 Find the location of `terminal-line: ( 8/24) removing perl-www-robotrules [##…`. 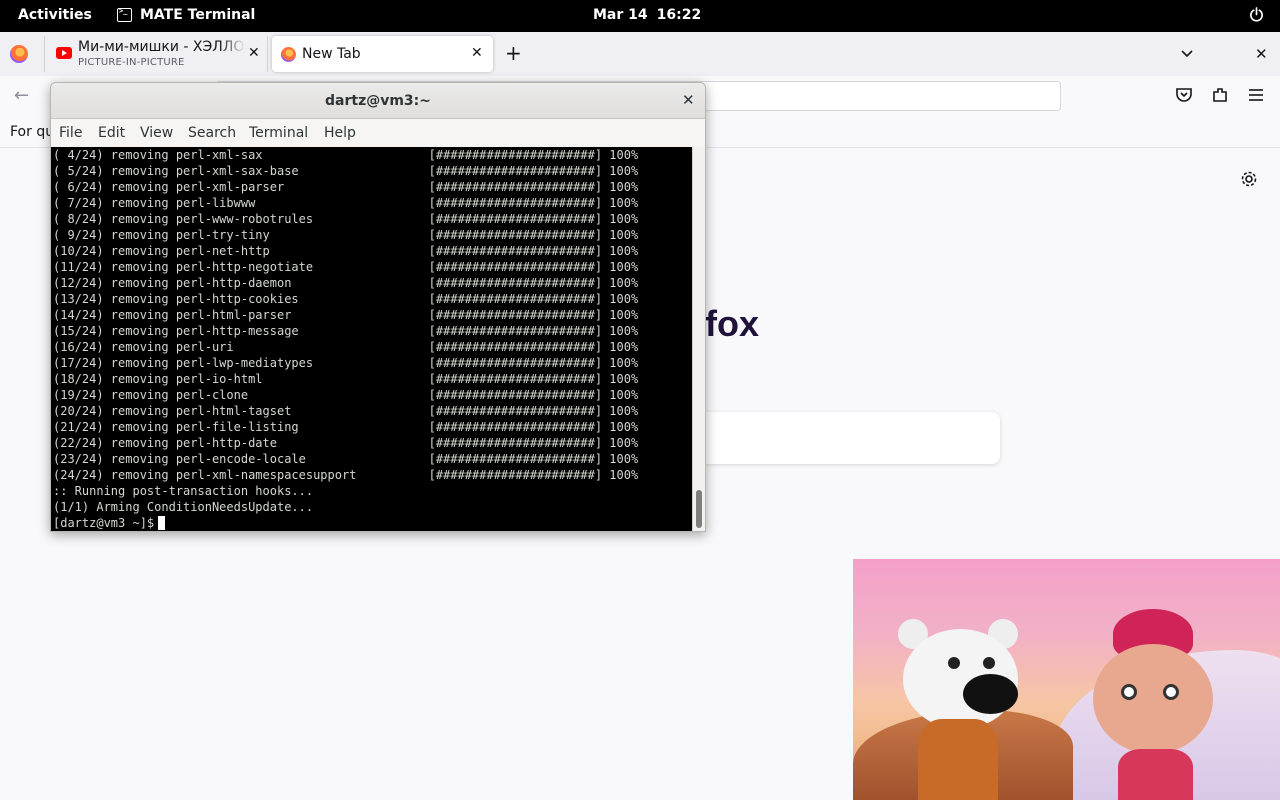

terminal-line: ( 8/24) removing perl-www-robotrules [##… is located at coordinates (346, 219).